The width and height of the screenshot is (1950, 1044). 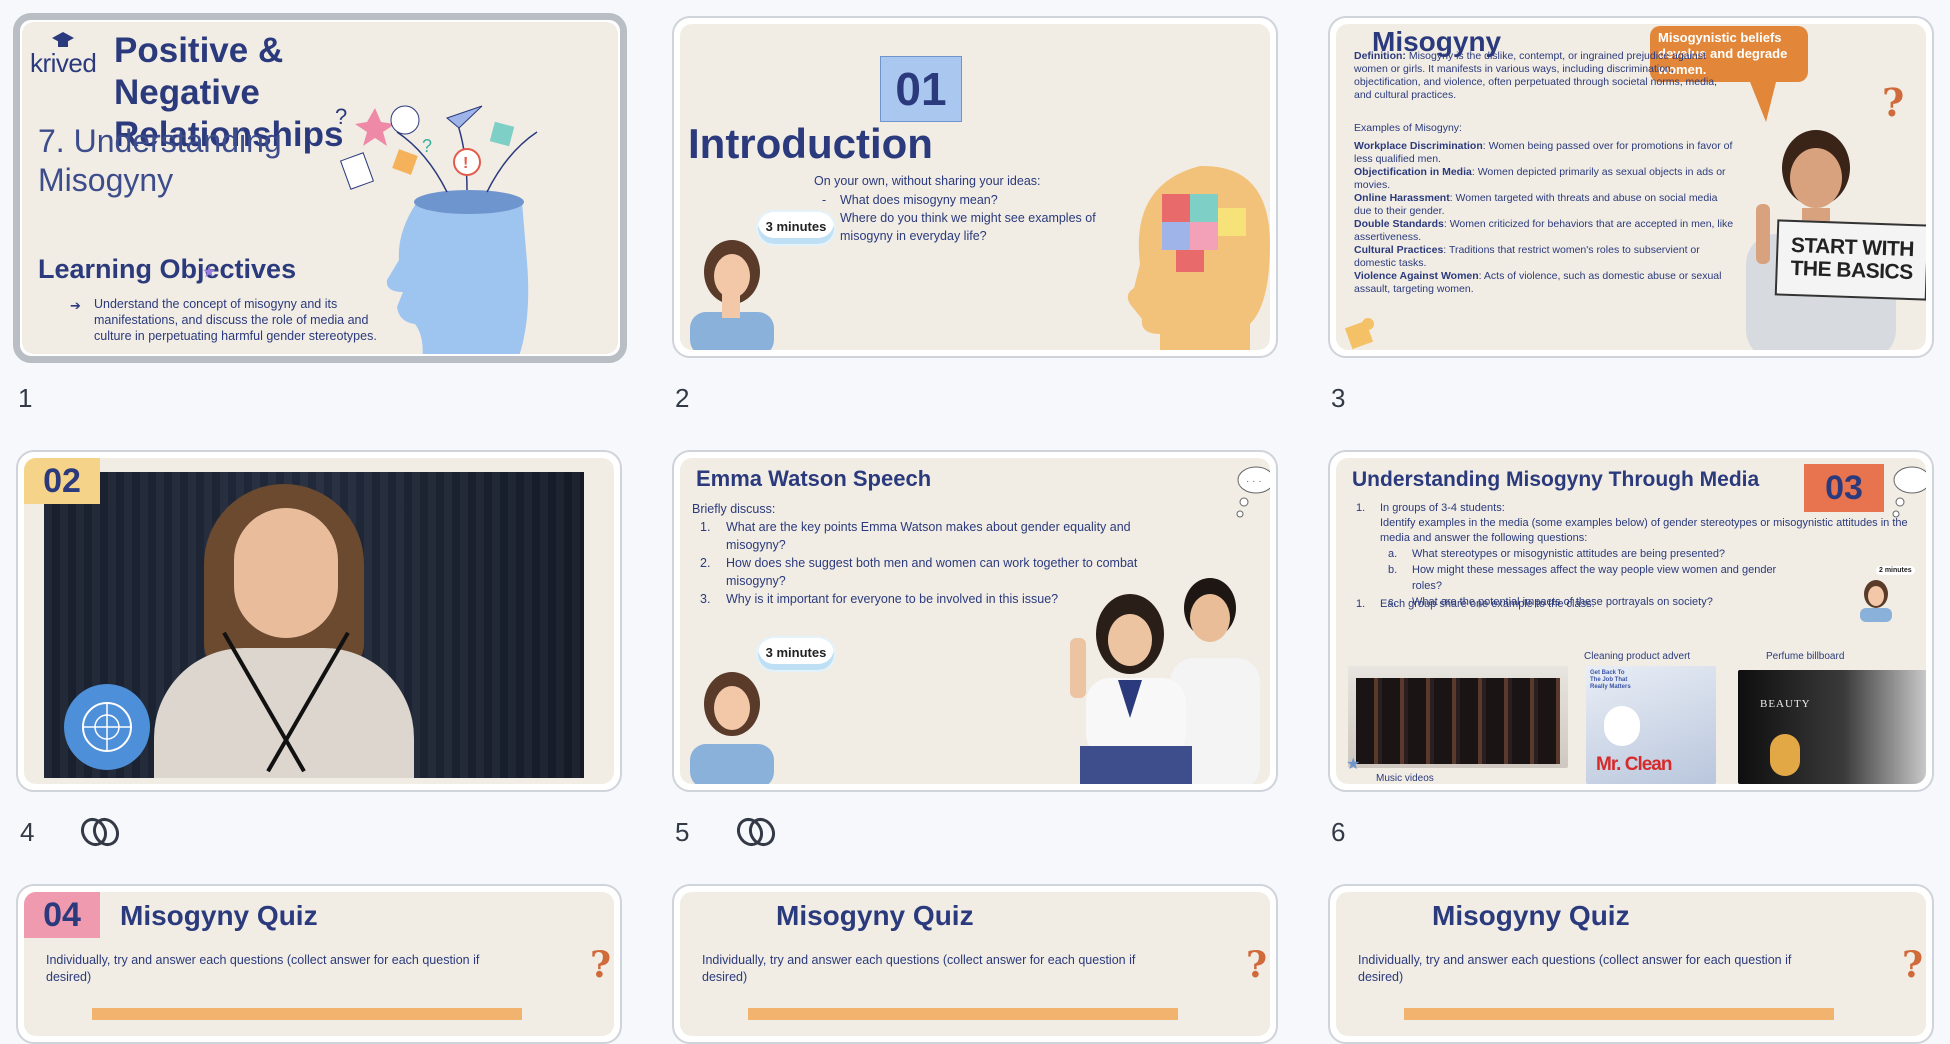 I want to click on slide-thumbnail-4: 02, so click(x=319, y=621).